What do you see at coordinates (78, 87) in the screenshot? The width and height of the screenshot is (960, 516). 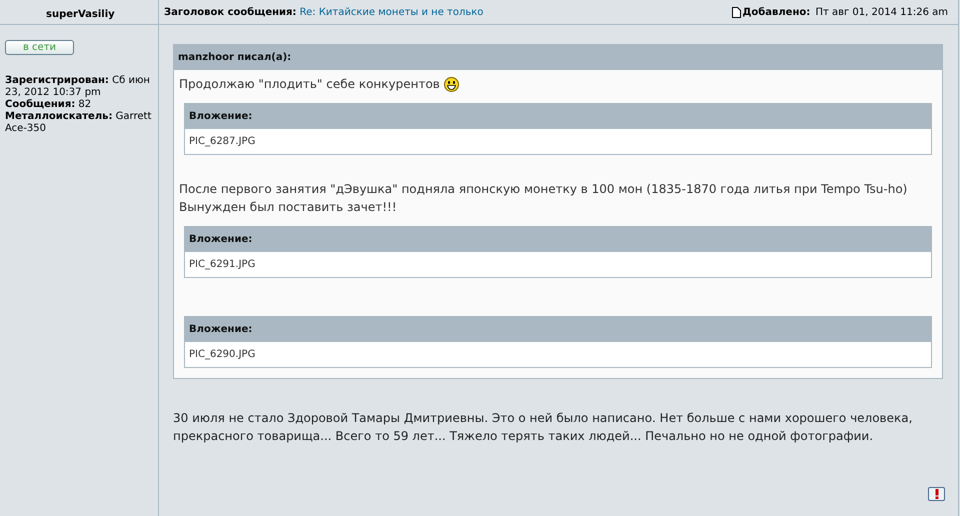 I see `profile-detail: Зарегистрирован: Сб июн 23, 2012 10:37 pm` at bounding box center [78, 87].